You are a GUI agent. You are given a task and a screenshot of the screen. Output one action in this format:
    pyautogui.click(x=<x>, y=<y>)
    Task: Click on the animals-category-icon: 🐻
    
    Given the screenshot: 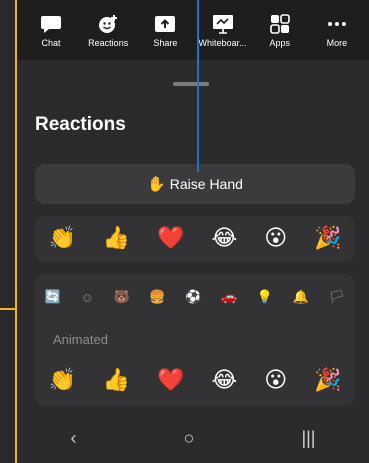 What is the action you would take?
    pyautogui.click(x=122, y=297)
    